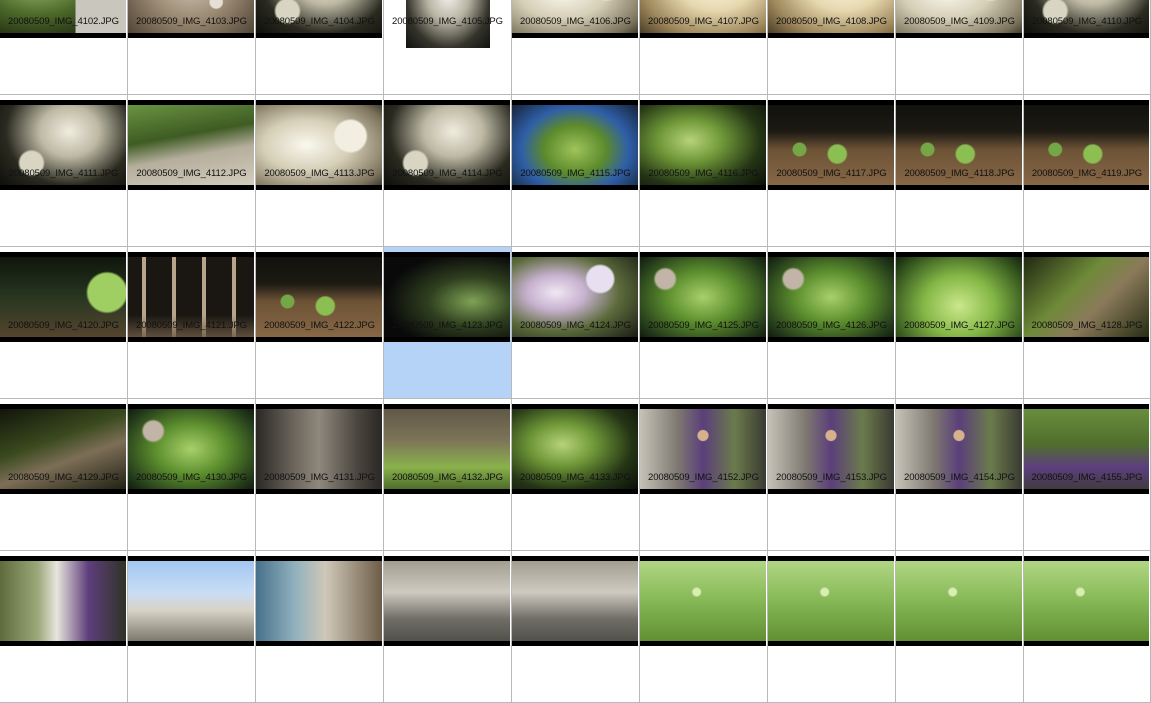 Image resolution: width=1151 pixels, height=703 pixels. What do you see at coordinates (192, 47) in the screenshot?
I see `thumbnail-cell: 20080509_IMG_4103.JPG` at bounding box center [192, 47].